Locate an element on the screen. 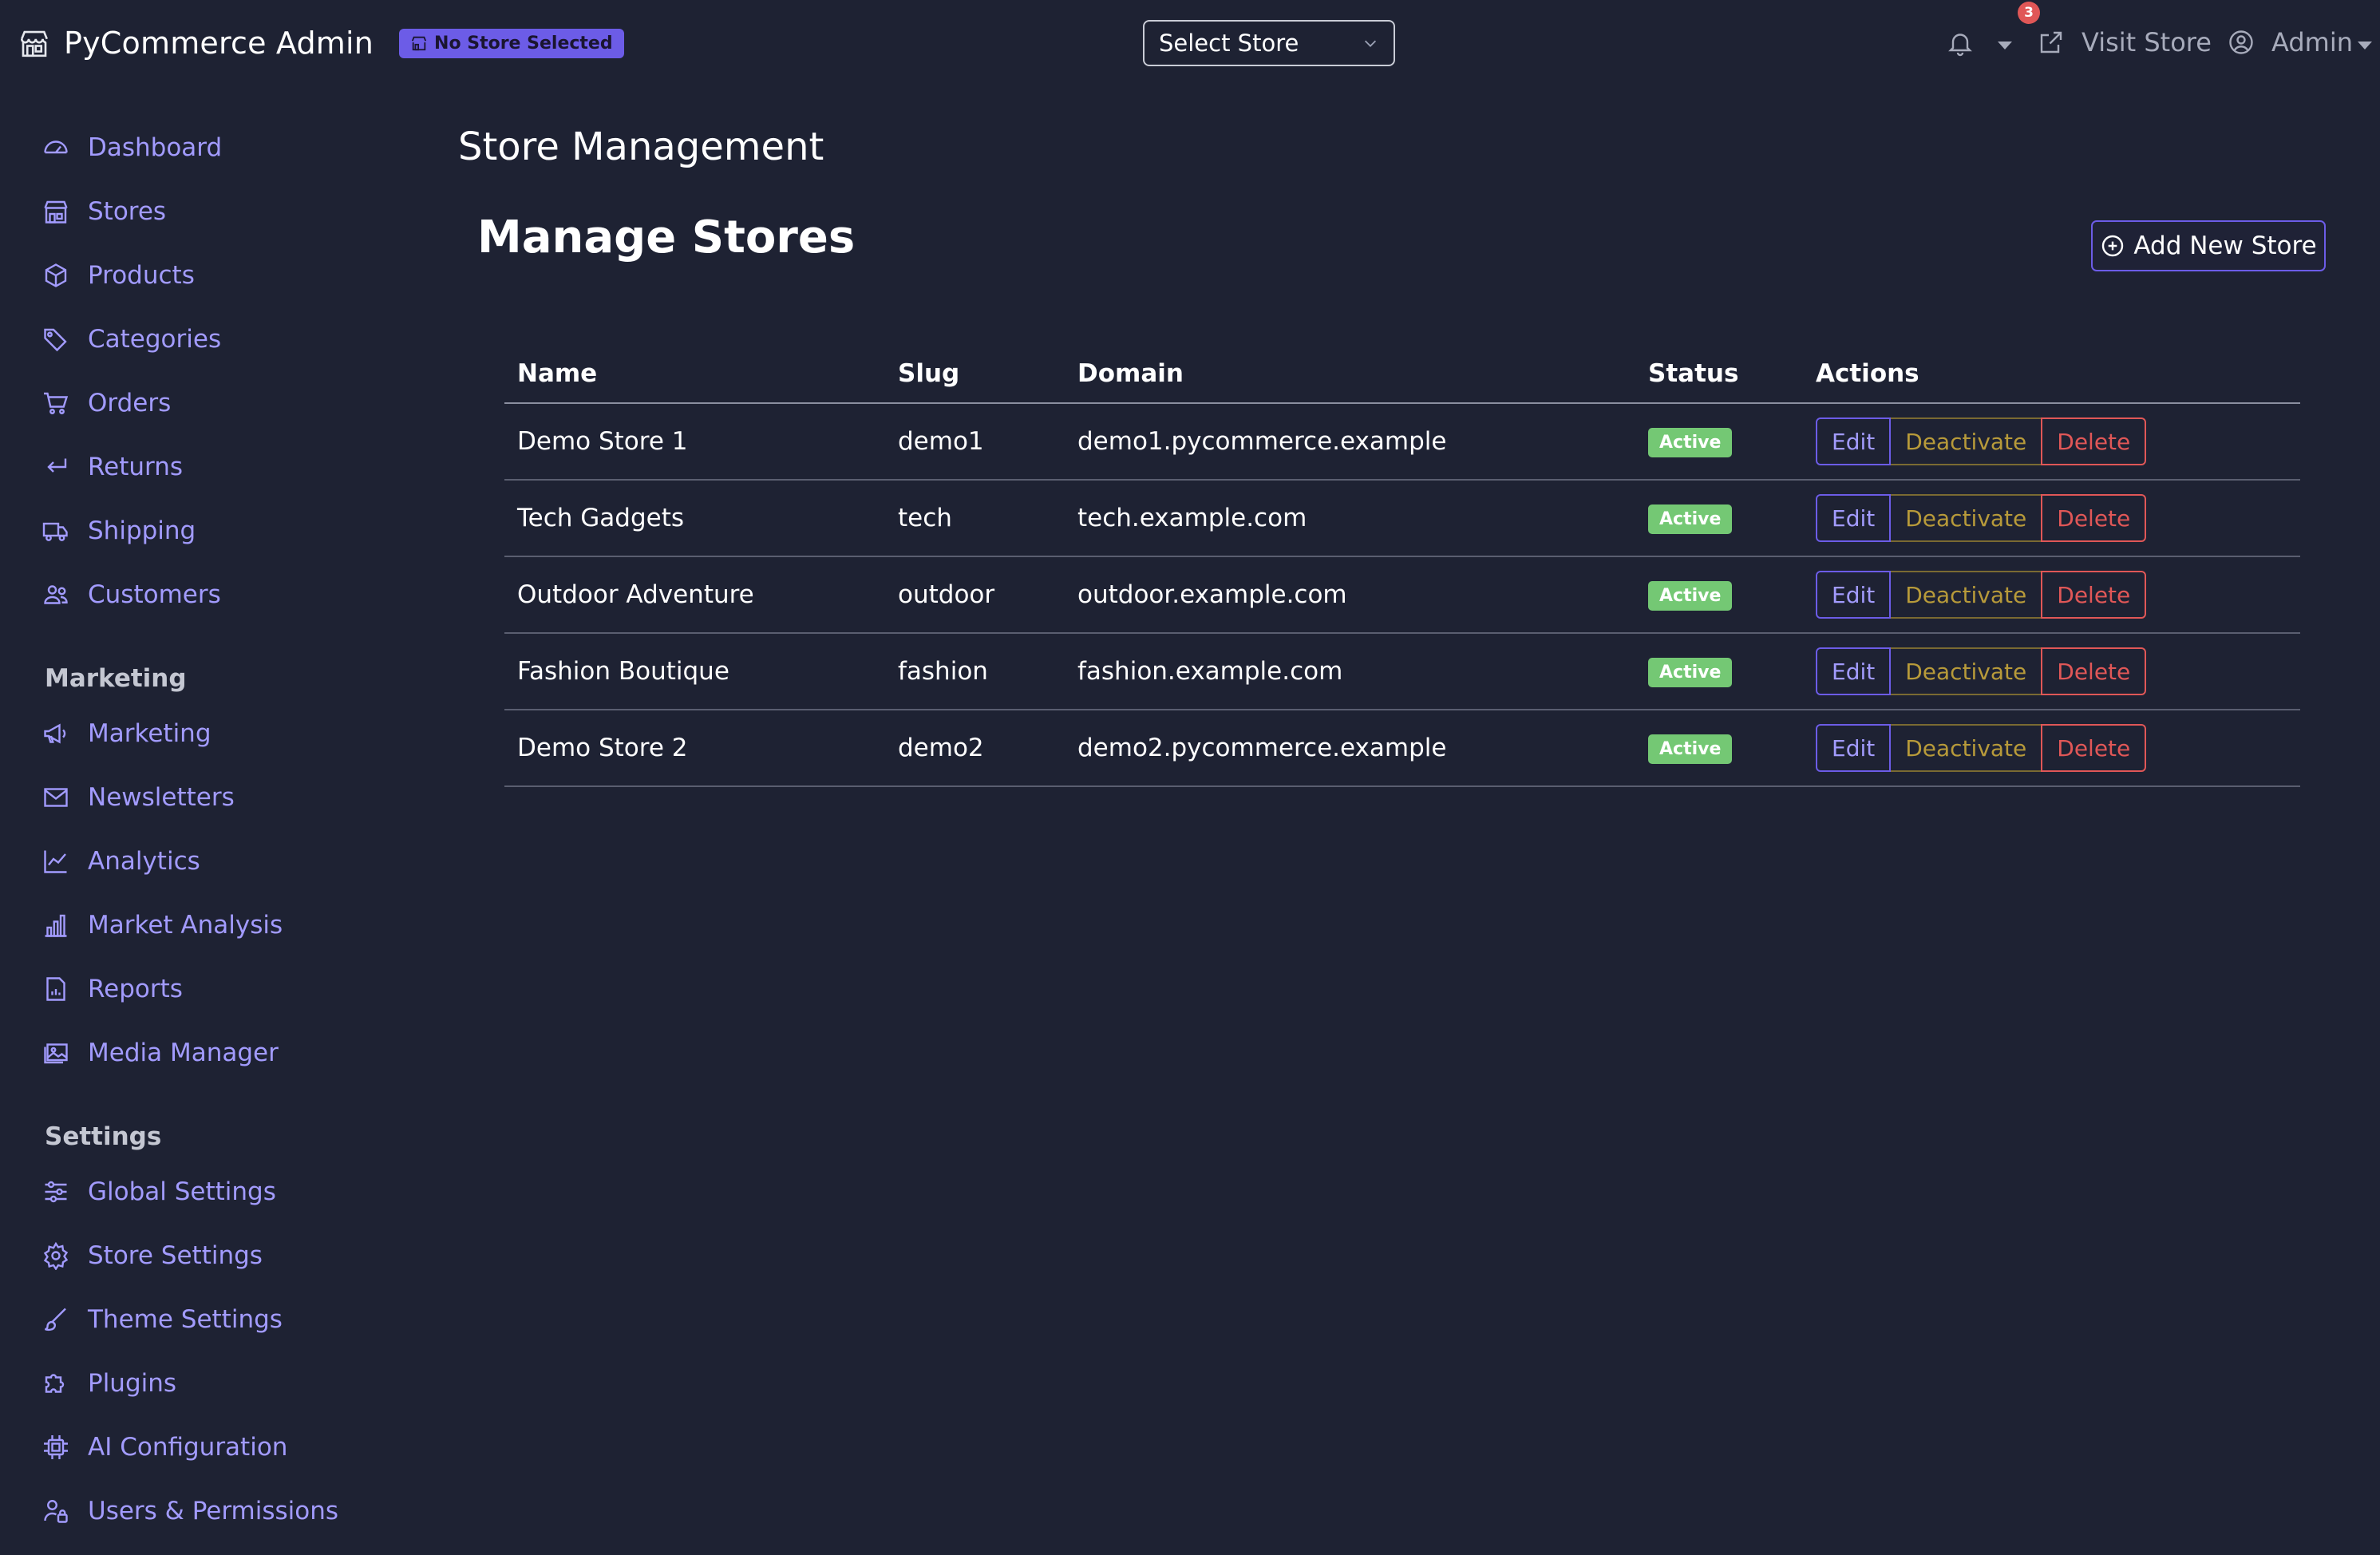 The image size is (2380, 1555). images-icon is located at coordinates (56, 1053).